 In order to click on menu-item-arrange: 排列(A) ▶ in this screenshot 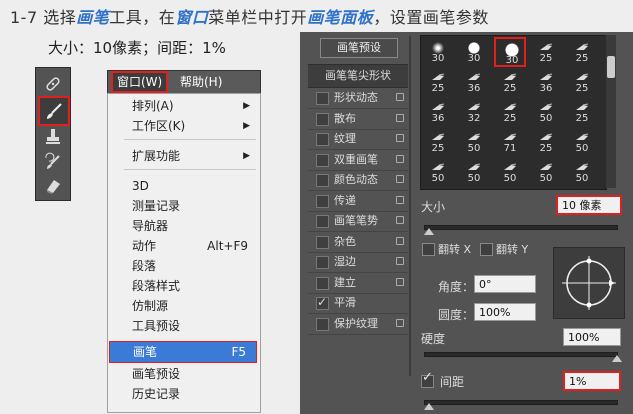, I will do `click(183, 106)`.